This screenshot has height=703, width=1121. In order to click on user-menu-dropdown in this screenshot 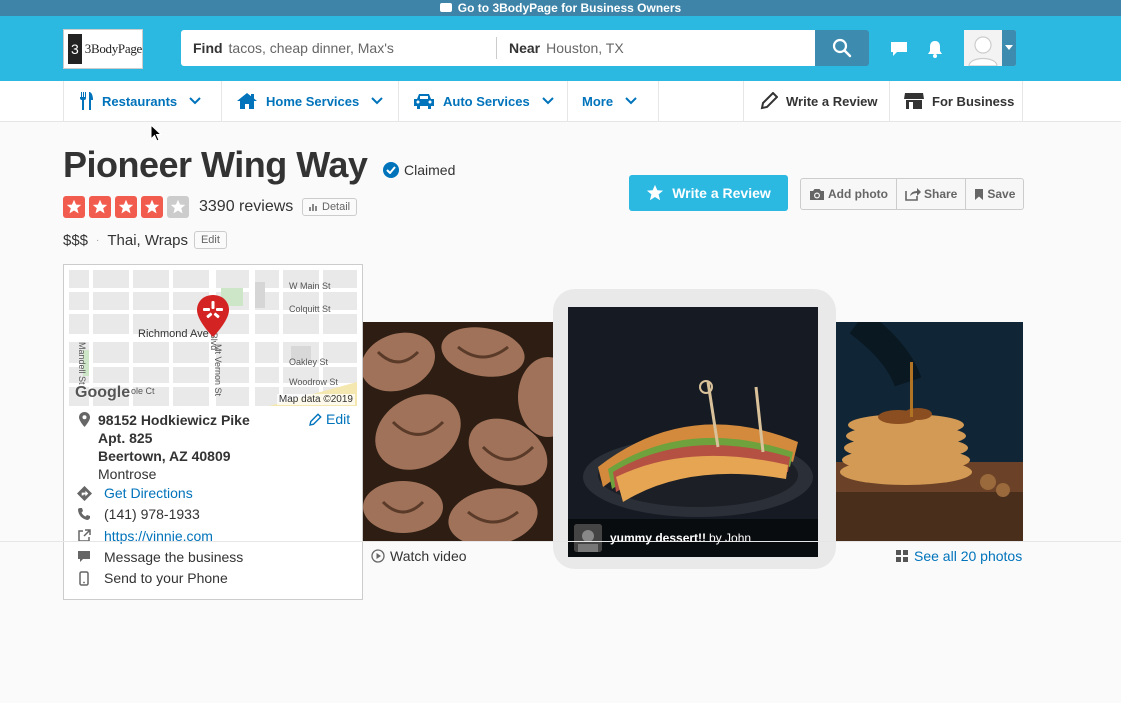, I will do `click(1009, 48)`.